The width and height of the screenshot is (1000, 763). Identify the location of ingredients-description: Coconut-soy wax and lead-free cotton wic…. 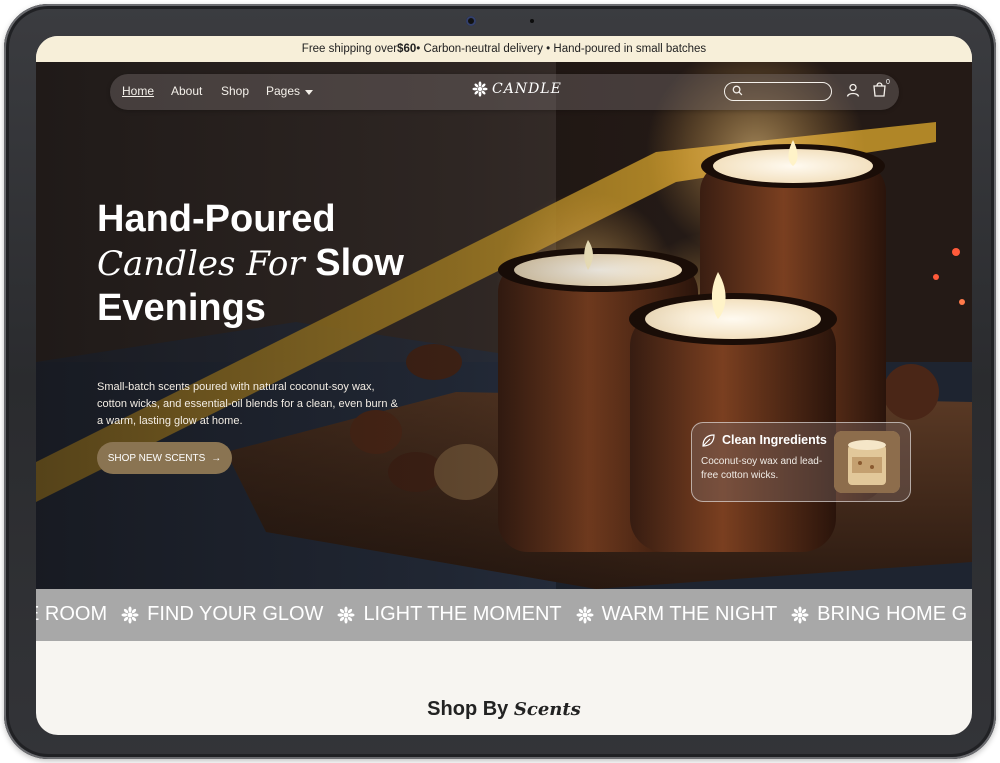
(762, 468).